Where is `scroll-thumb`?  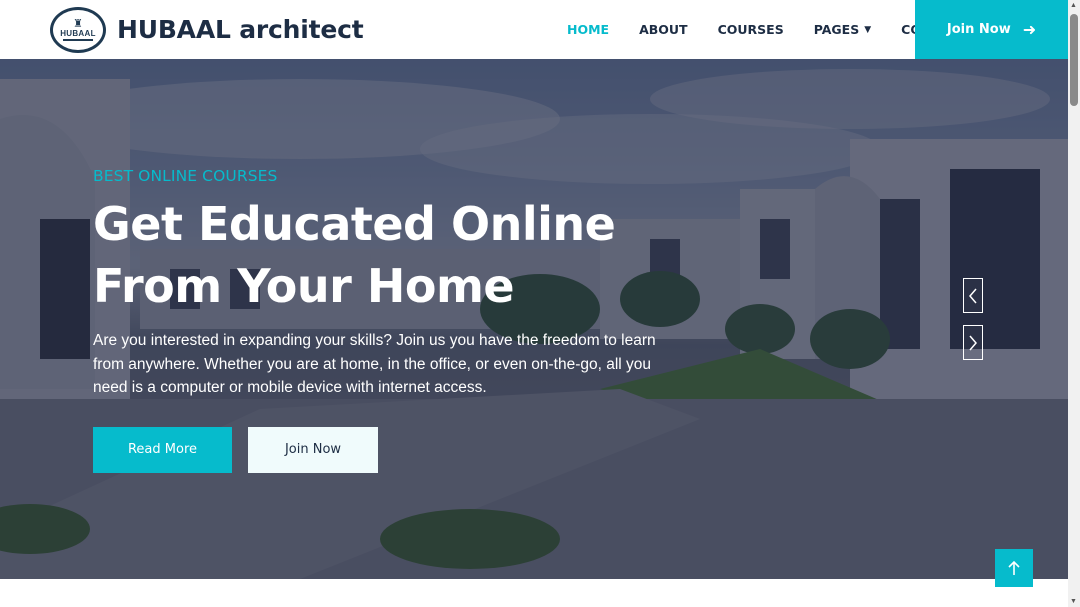
scroll-thumb is located at coordinates (1074, 60).